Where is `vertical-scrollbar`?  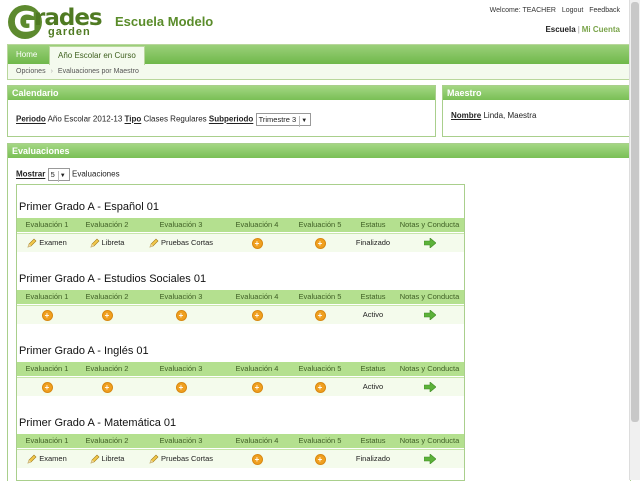
vertical-scrollbar is located at coordinates (634, 240).